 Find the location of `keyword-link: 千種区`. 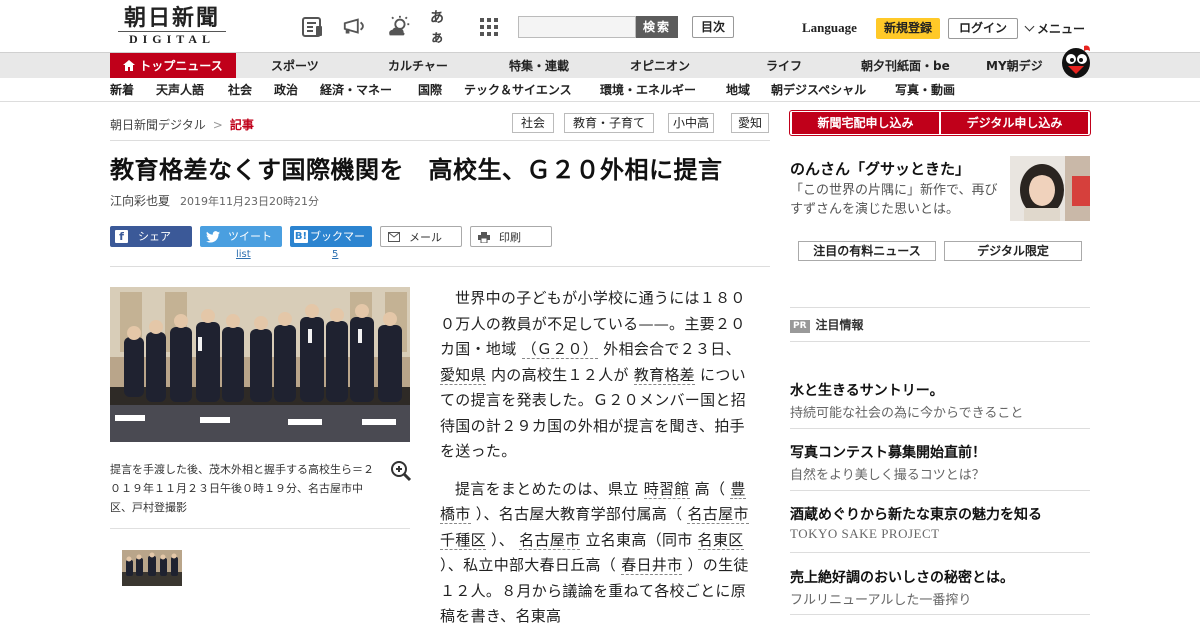

keyword-link: 千種区 is located at coordinates (463, 540).